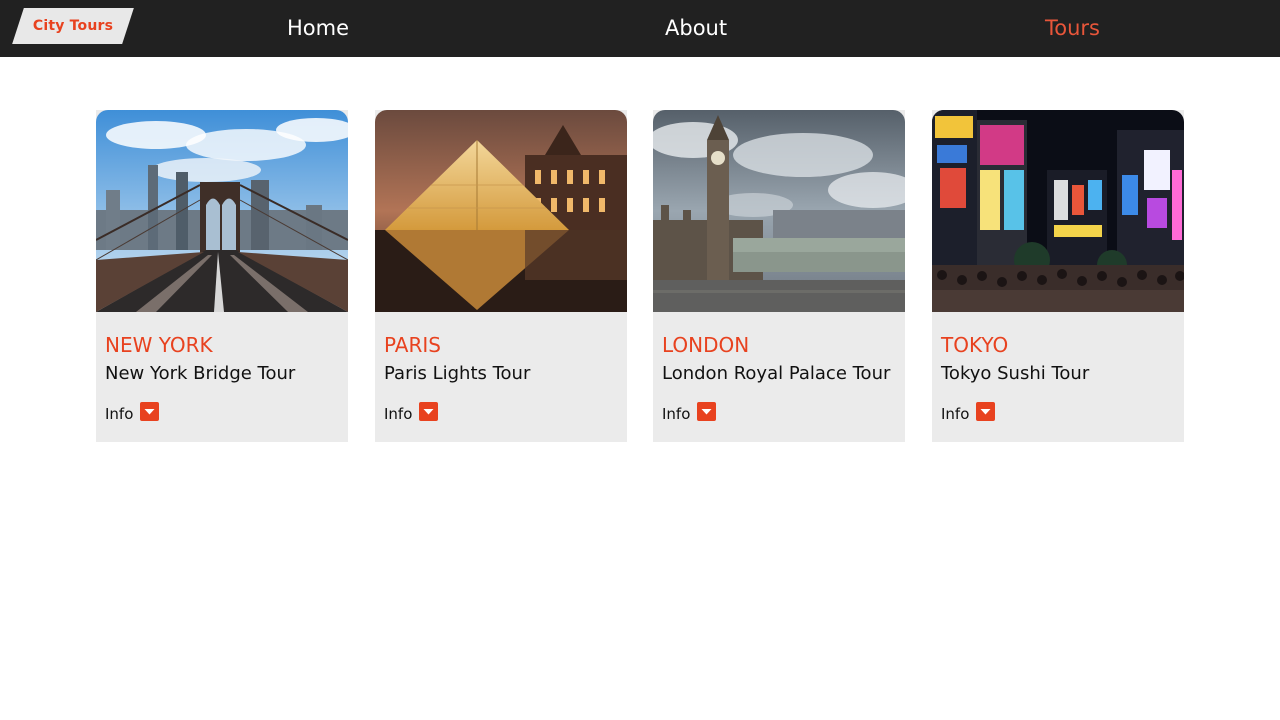  Describe the element at coordinates (975, 345) in the screenshot. I see `tour-city: TOKYO` at that location.